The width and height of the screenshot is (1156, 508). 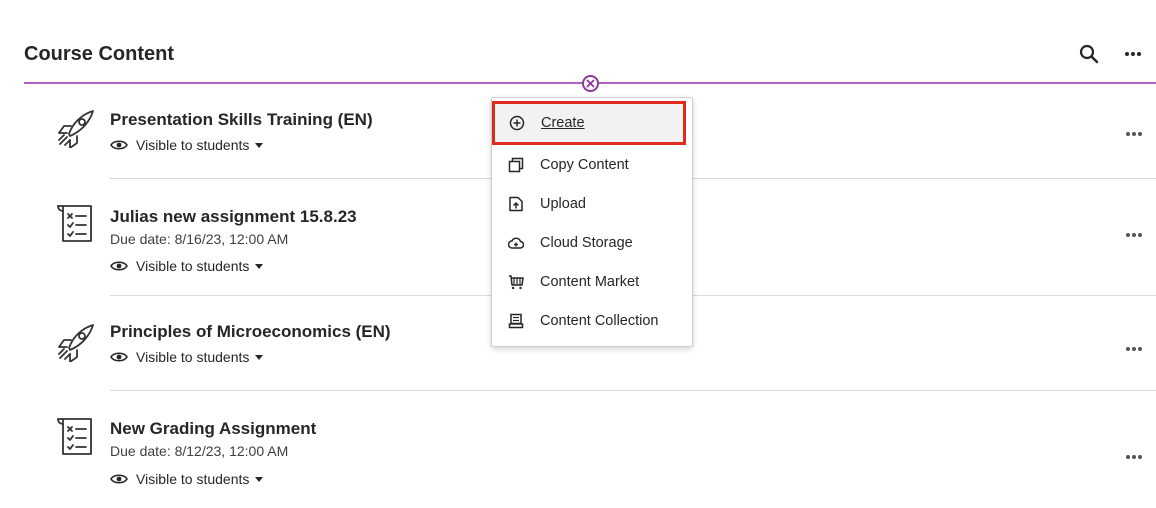 I want to click on menu-item-label: Copy Content, so click(x=584, y=165).